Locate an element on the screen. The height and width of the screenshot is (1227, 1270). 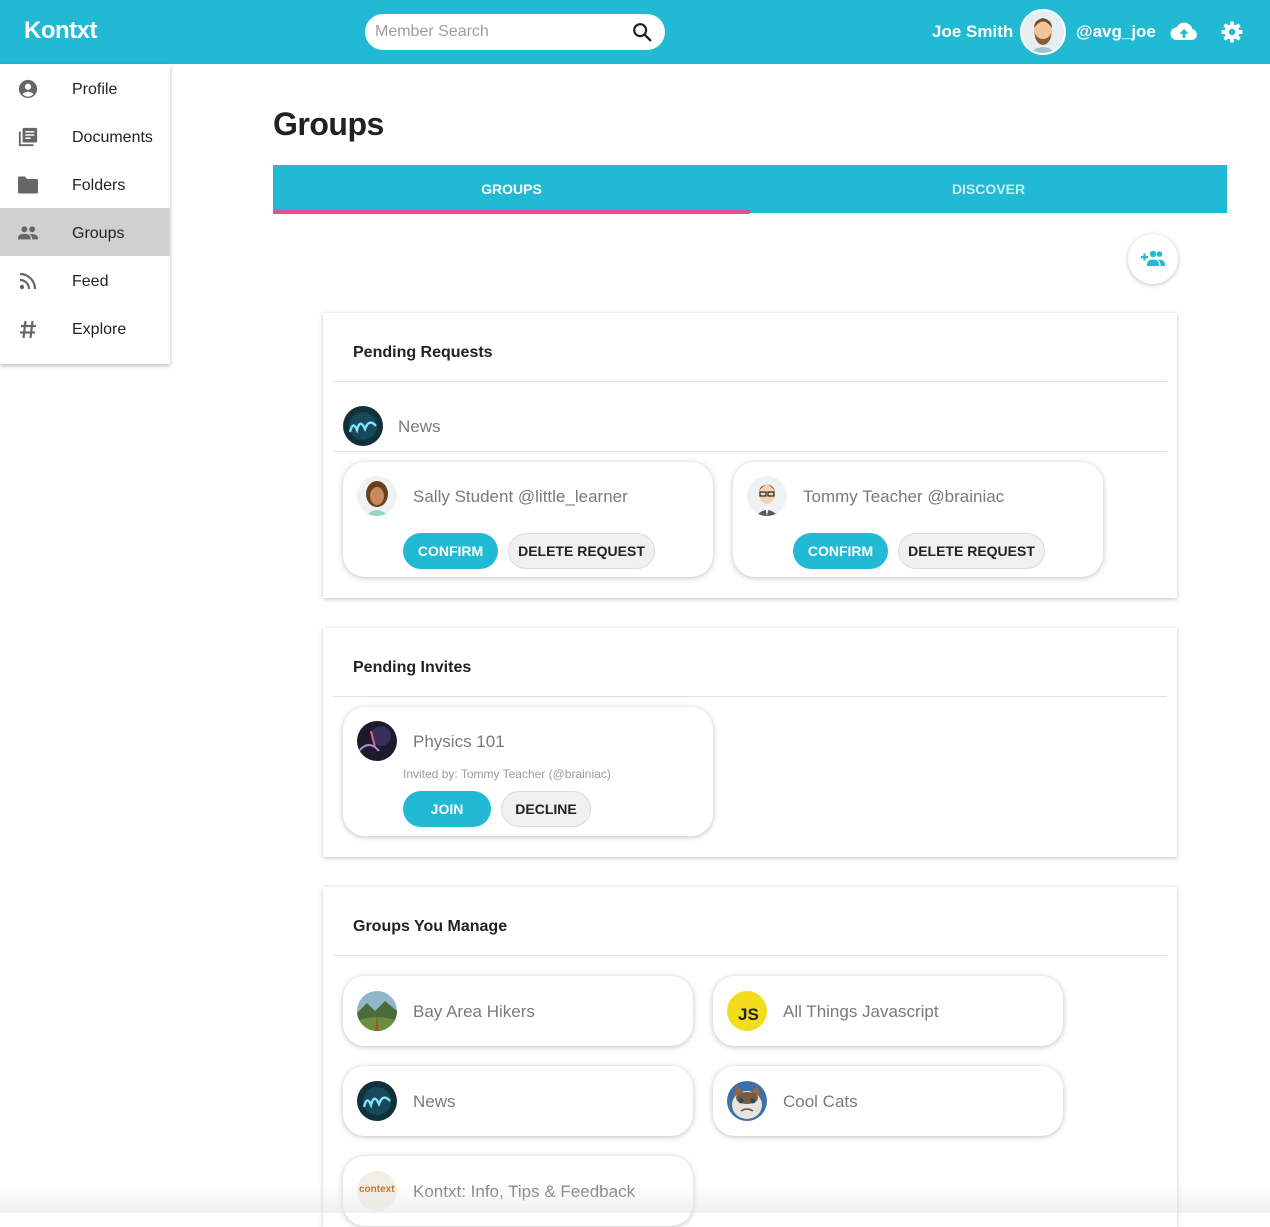
group-add-icon is located at coordinates (1153, 258).